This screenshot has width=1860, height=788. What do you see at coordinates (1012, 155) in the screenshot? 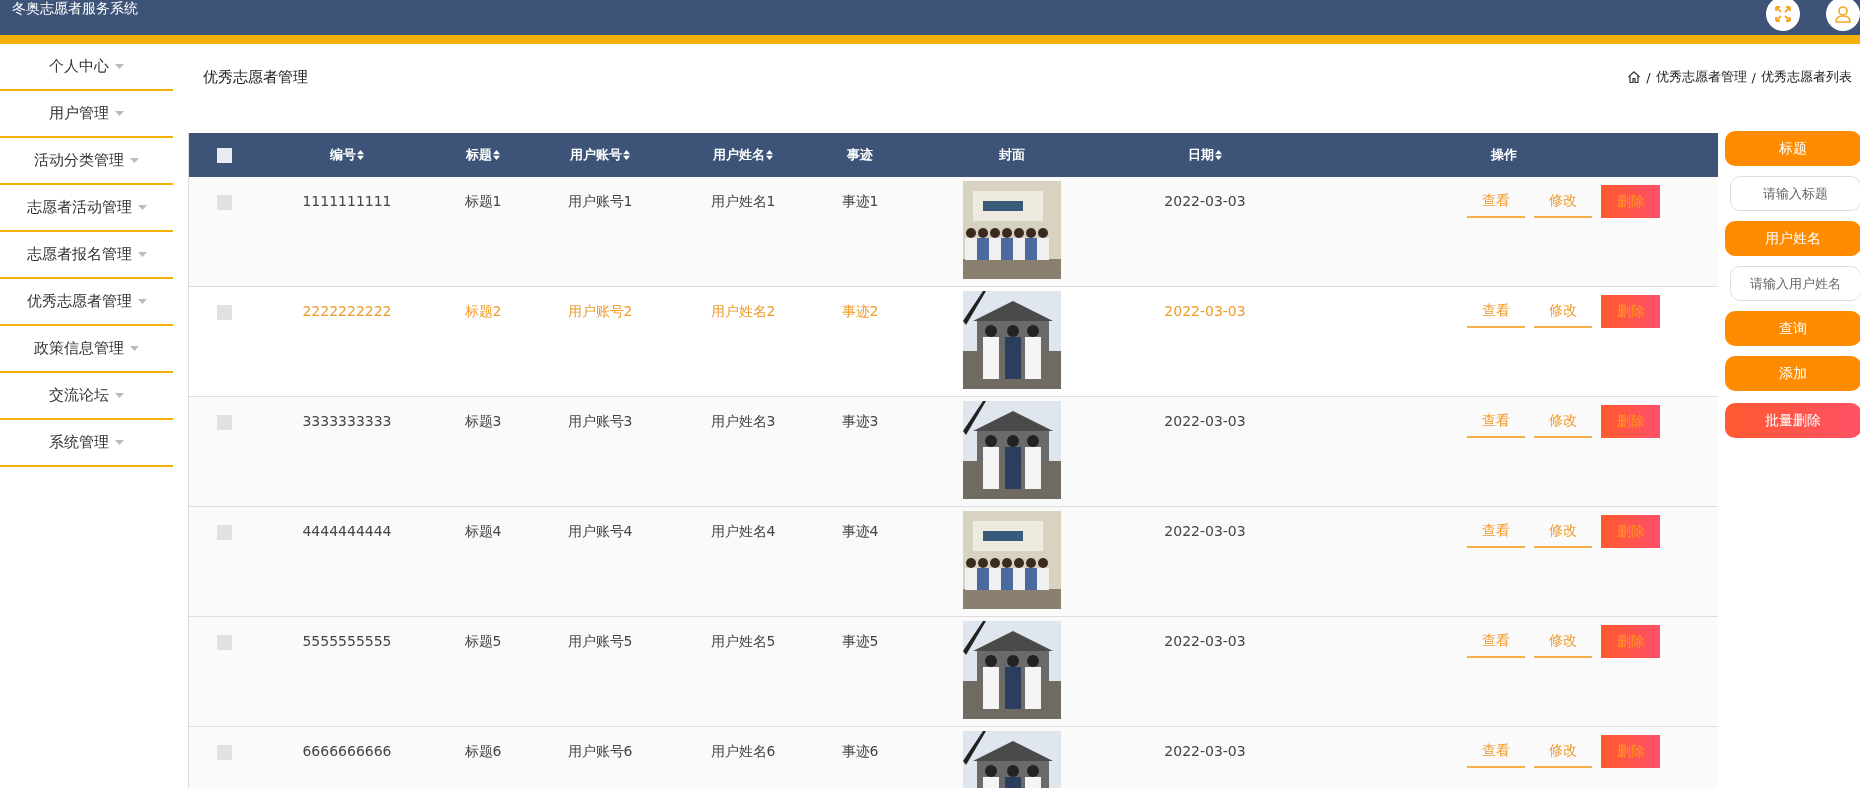
I see `column-header: 封面` at bounding box center [1012, 155].